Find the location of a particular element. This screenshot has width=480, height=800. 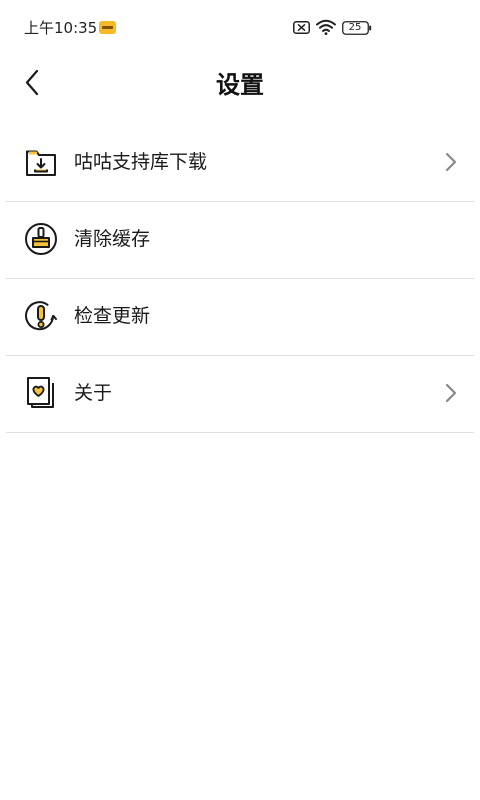

app-notification-icon is located at coordinates (107, 27).